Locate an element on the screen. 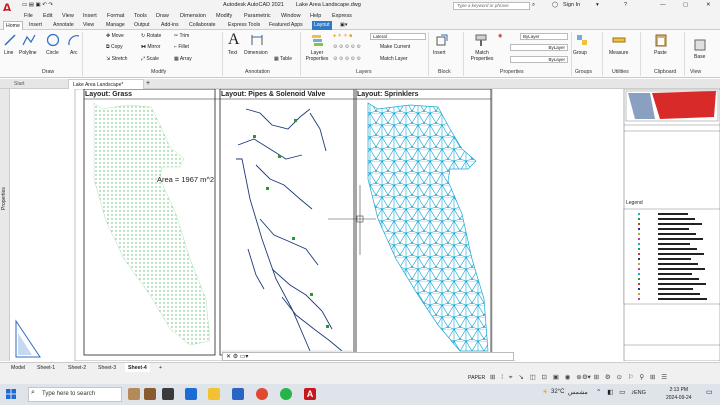 The image size is (720, 405). search-input: Type a keyword or phrase is located at coordinates (491, 6).